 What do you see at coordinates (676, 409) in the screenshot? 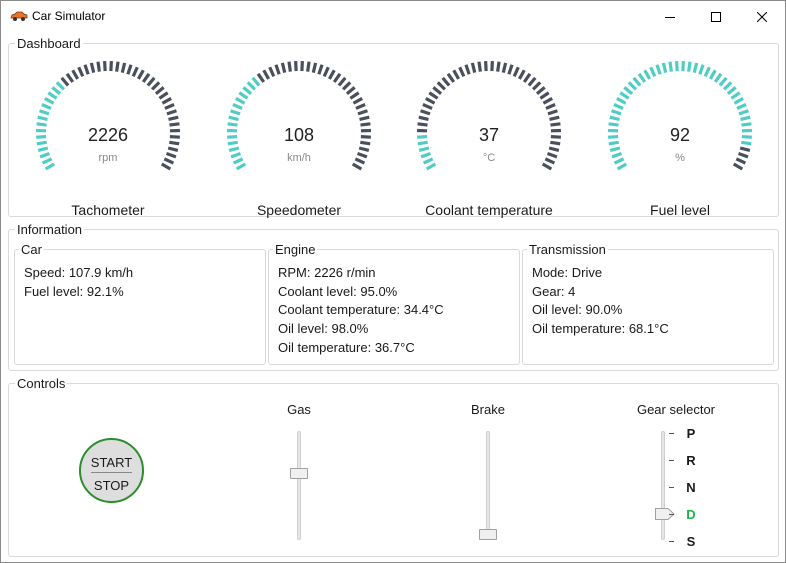
I see `gear-selector-label: Gear selector` at bounding box center [676, 409].